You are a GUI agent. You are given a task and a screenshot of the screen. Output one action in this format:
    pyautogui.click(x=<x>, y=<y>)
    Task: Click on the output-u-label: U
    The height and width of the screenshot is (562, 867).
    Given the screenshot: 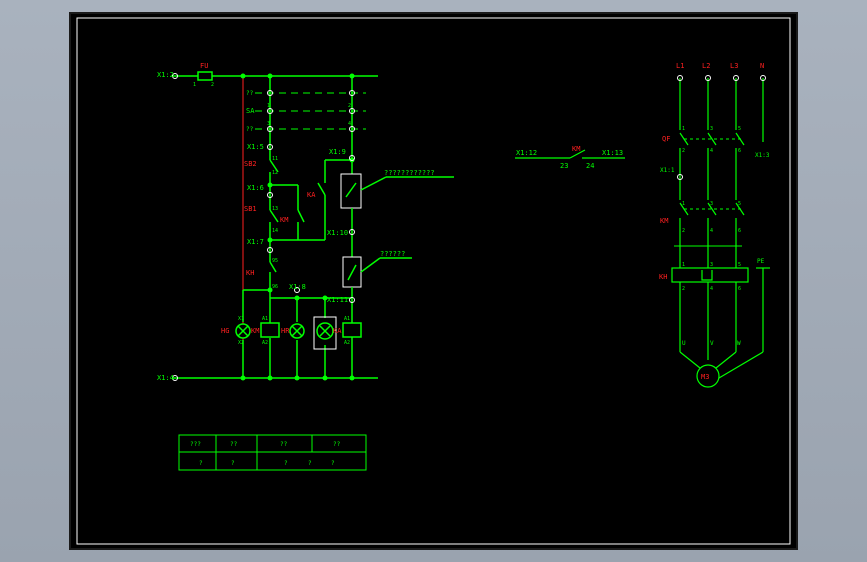 What is the action you would take?
    pyautogui.click(x=684, y=343)
    